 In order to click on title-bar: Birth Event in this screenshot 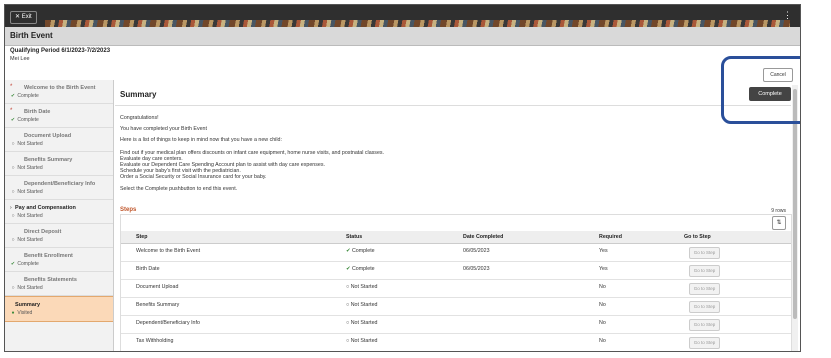, I will do `click(402, 36)`.